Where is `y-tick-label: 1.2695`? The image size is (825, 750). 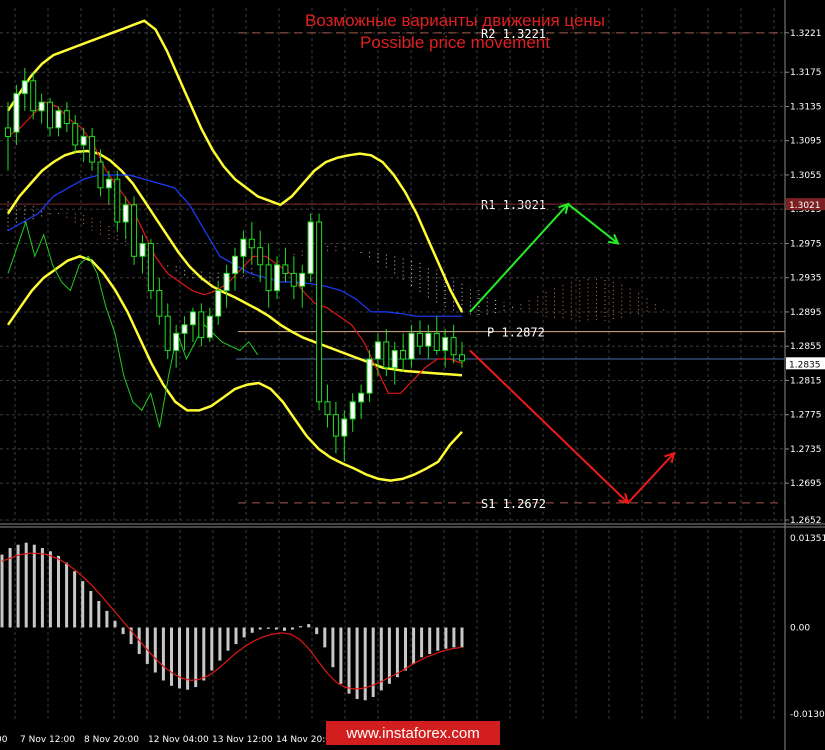
y-tick-label: 1.2695 is located at coordinates (806, 484).